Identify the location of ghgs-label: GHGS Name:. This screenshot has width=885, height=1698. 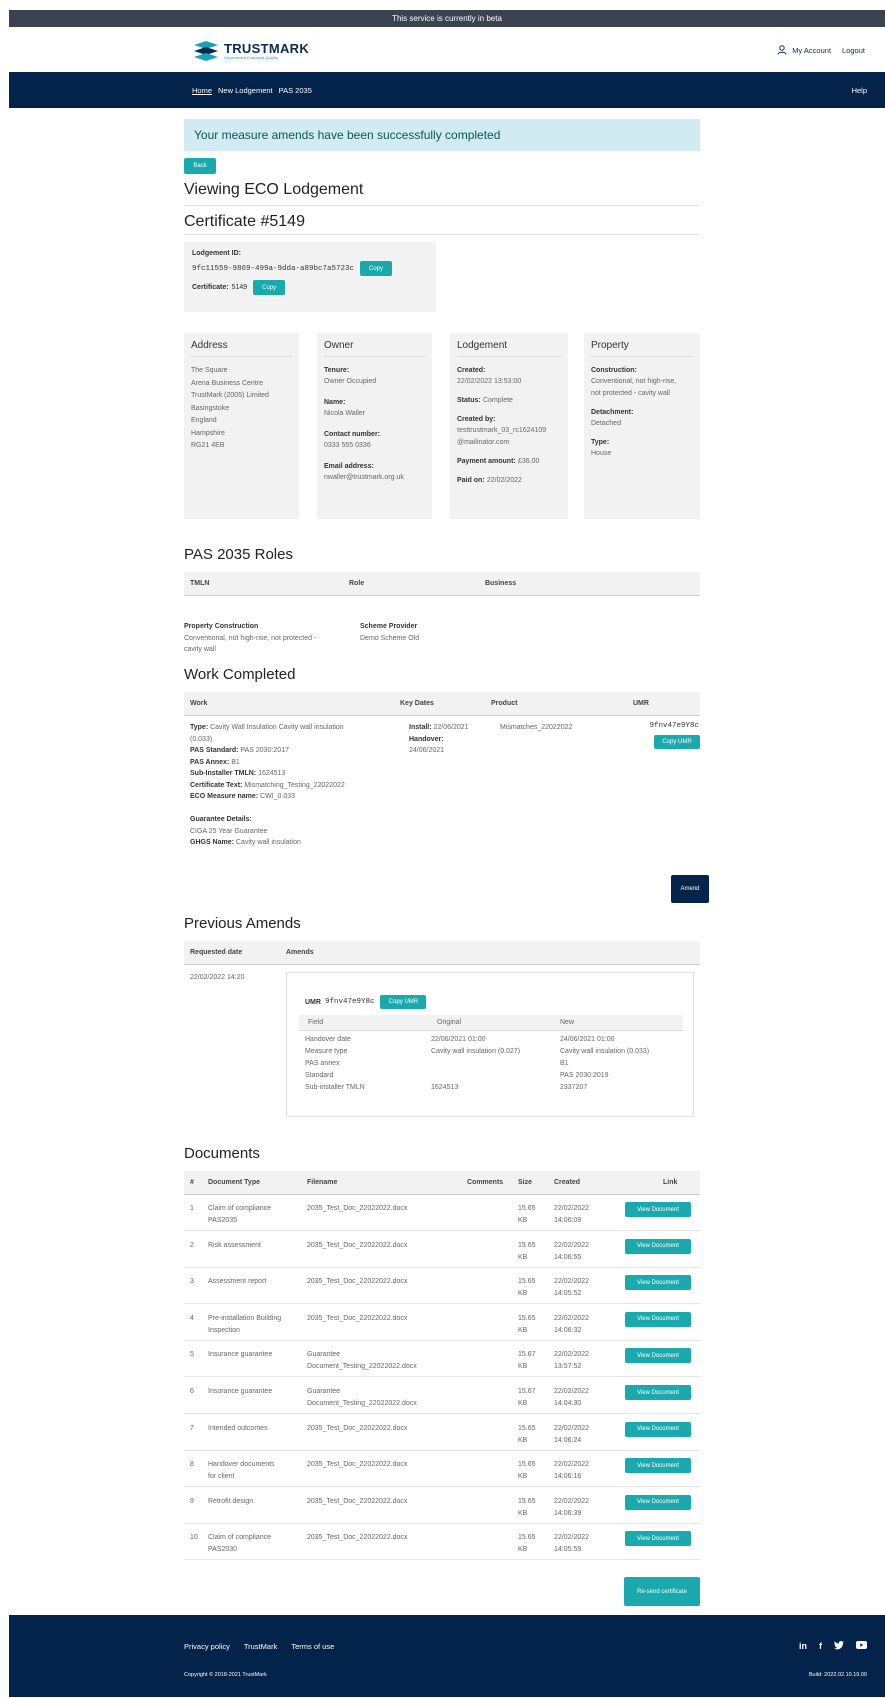
(212, 842).